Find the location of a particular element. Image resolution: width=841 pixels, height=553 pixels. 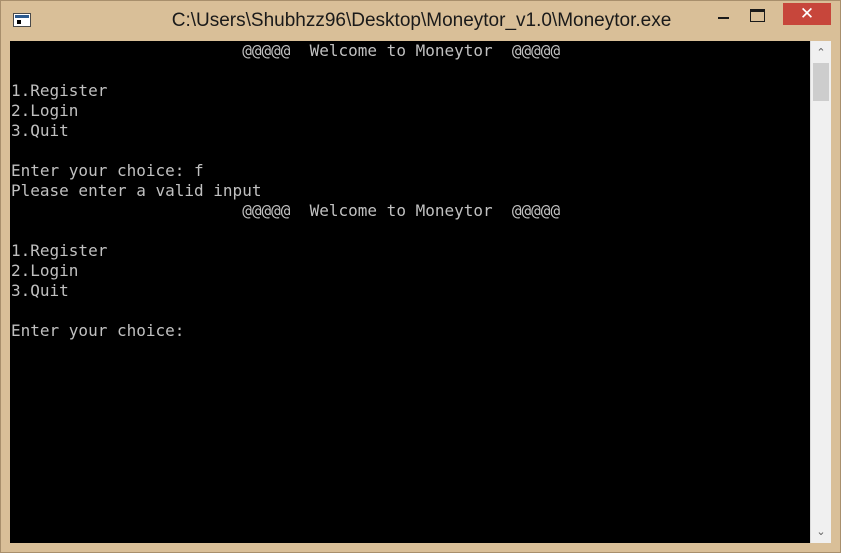

chevron-down-icon: ⌄ is located at coordinates (821, 531).